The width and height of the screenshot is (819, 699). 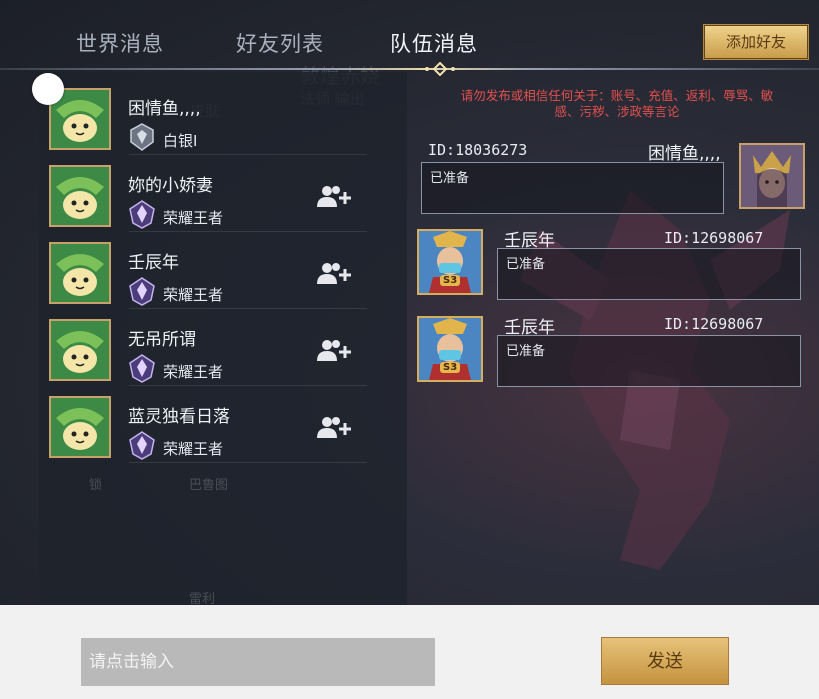 What do you see at coordinates (48, 89) in the screenshot?
I see `floating-assist-button` at bounding box center [48, 89].